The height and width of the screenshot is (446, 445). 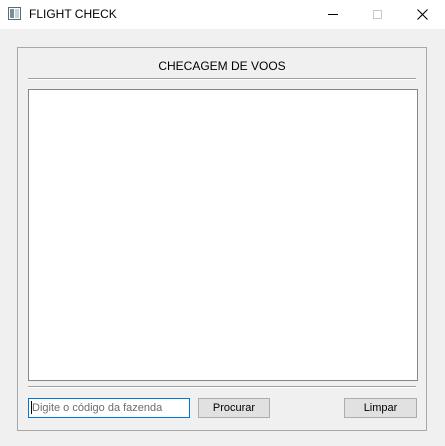 I want to click on minimize-button, so click(x=332, y=14).